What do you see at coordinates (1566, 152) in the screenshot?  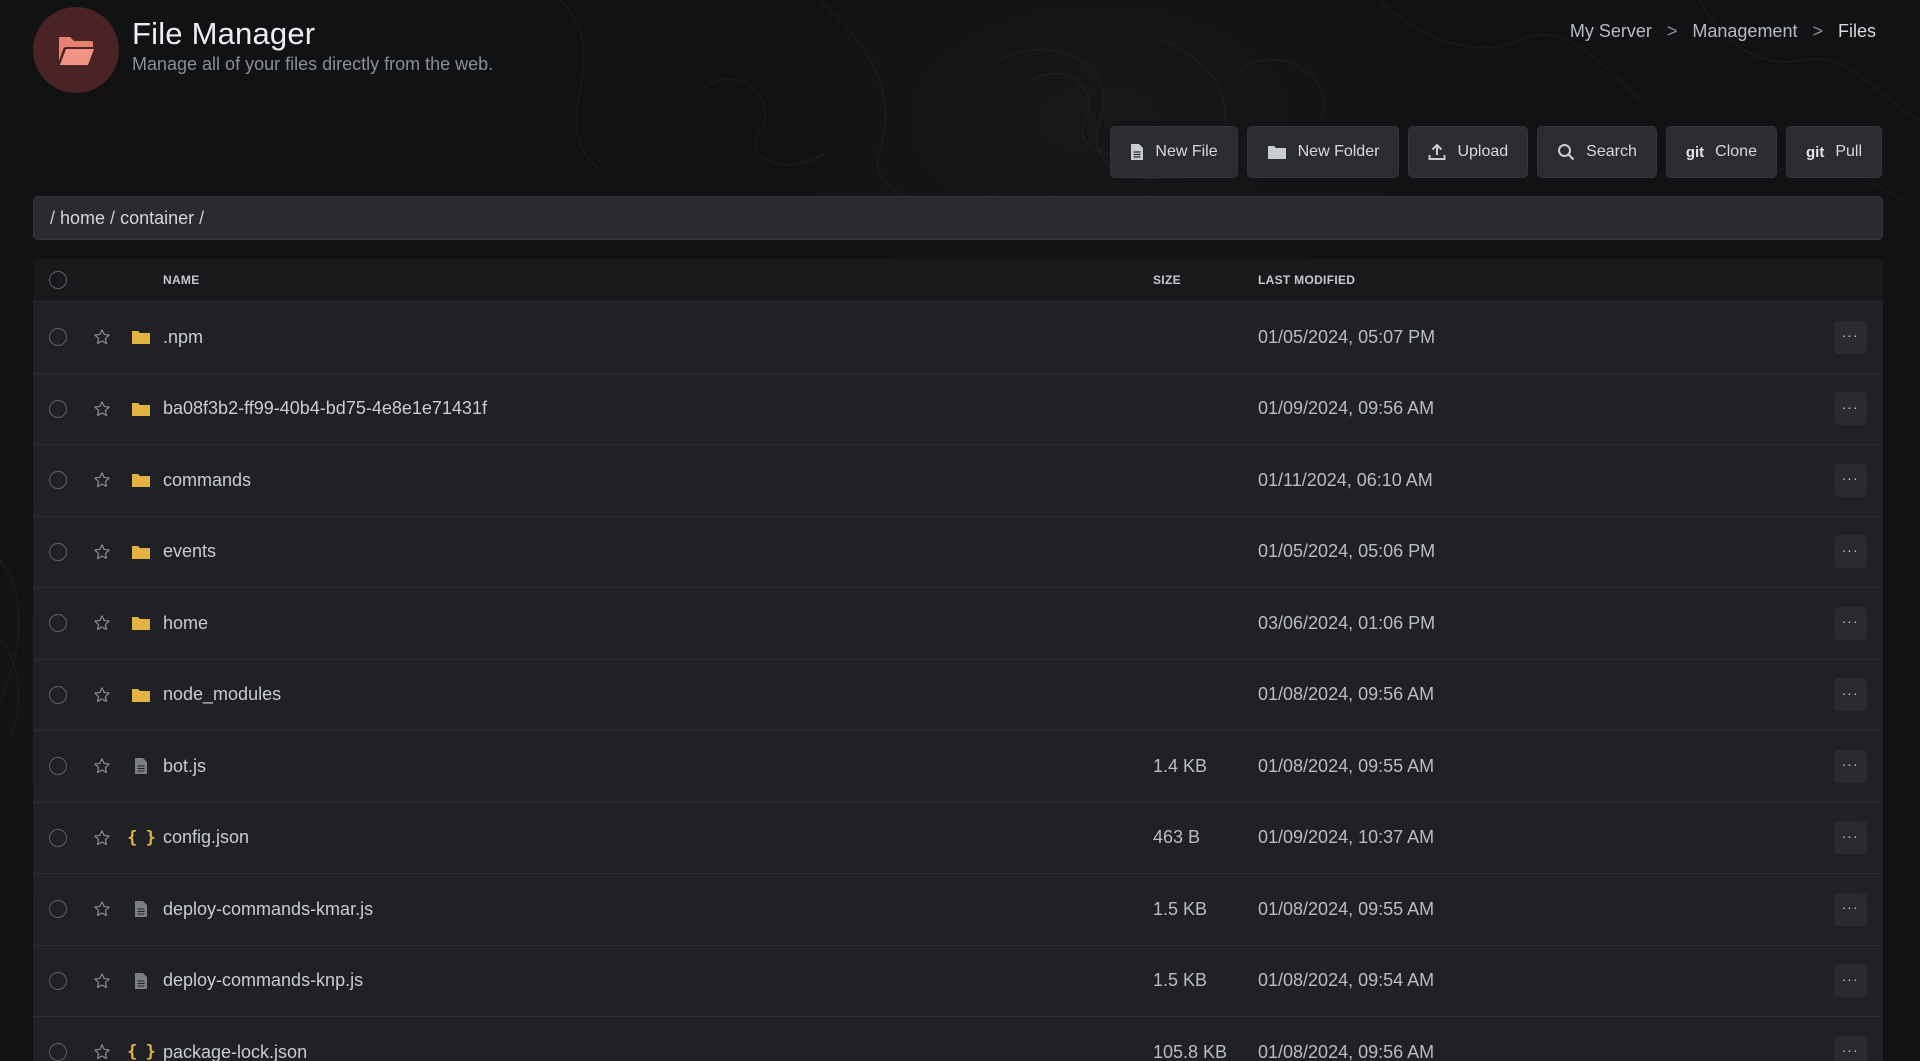 I see `search-icon` at bounding box center [1566, 152].